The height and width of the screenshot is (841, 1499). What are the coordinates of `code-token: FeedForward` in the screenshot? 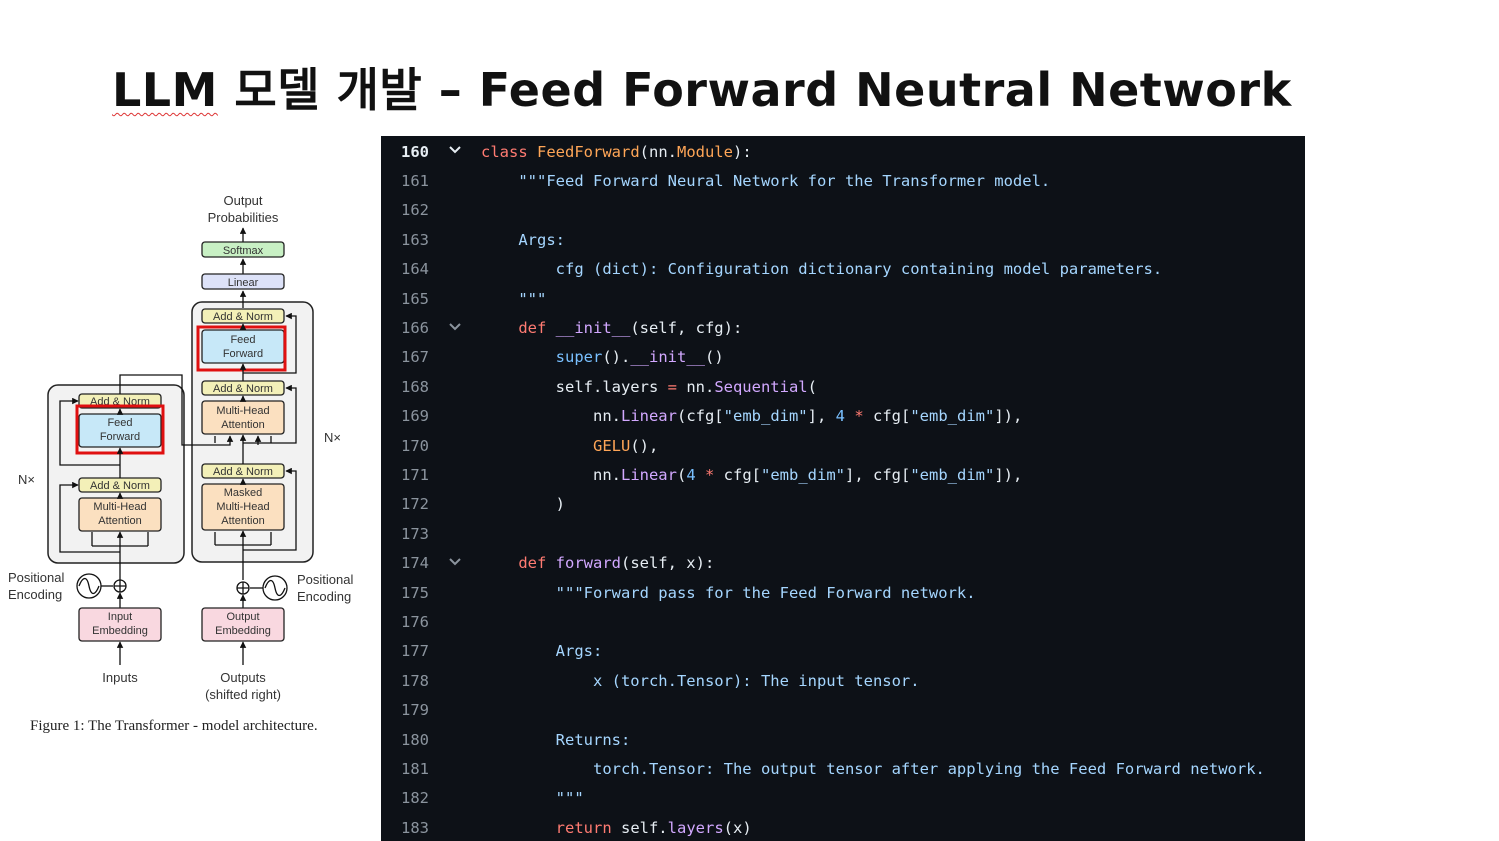 It's located at (588, 151).